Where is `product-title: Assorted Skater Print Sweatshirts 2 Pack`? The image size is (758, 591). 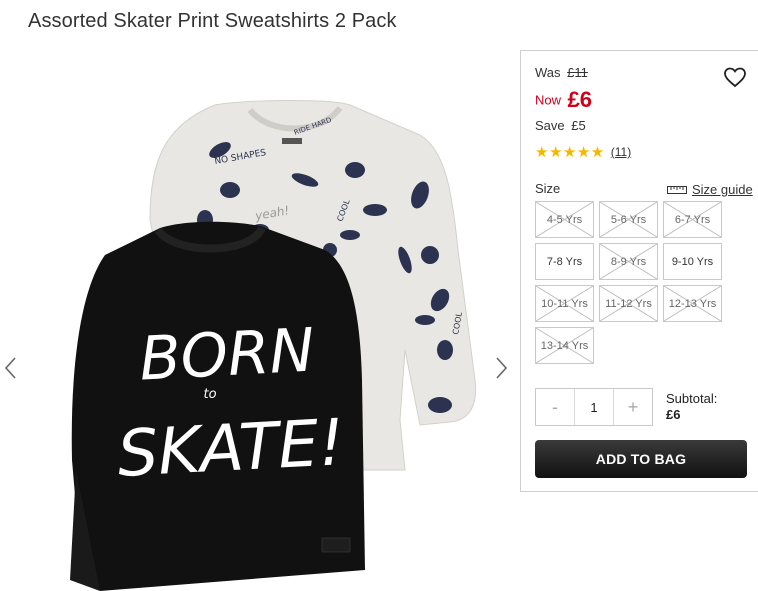 product-title: Assorted Skater Print Sweatshirts 2 Pack is located at coordinates (212, 21).